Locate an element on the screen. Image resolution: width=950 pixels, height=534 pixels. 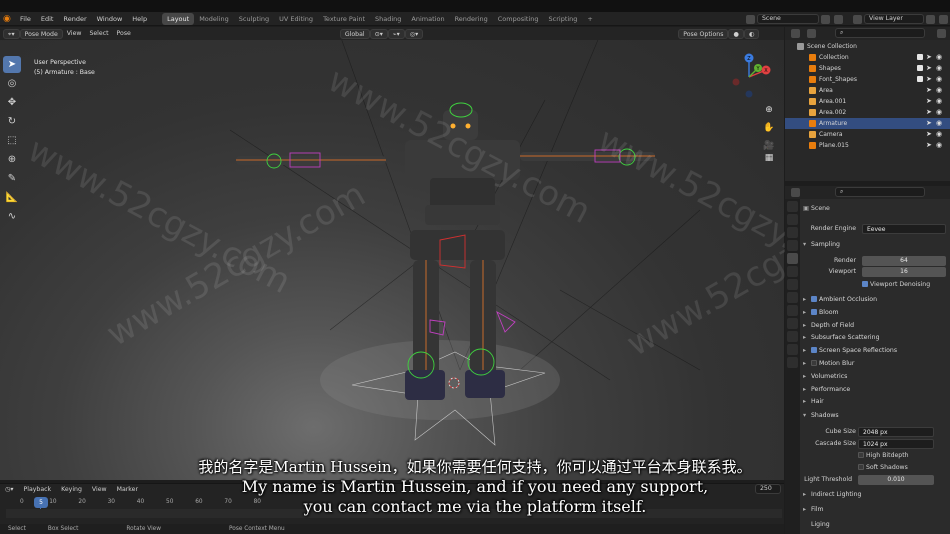
output-tab-icon is located at coordinates (792, 232).